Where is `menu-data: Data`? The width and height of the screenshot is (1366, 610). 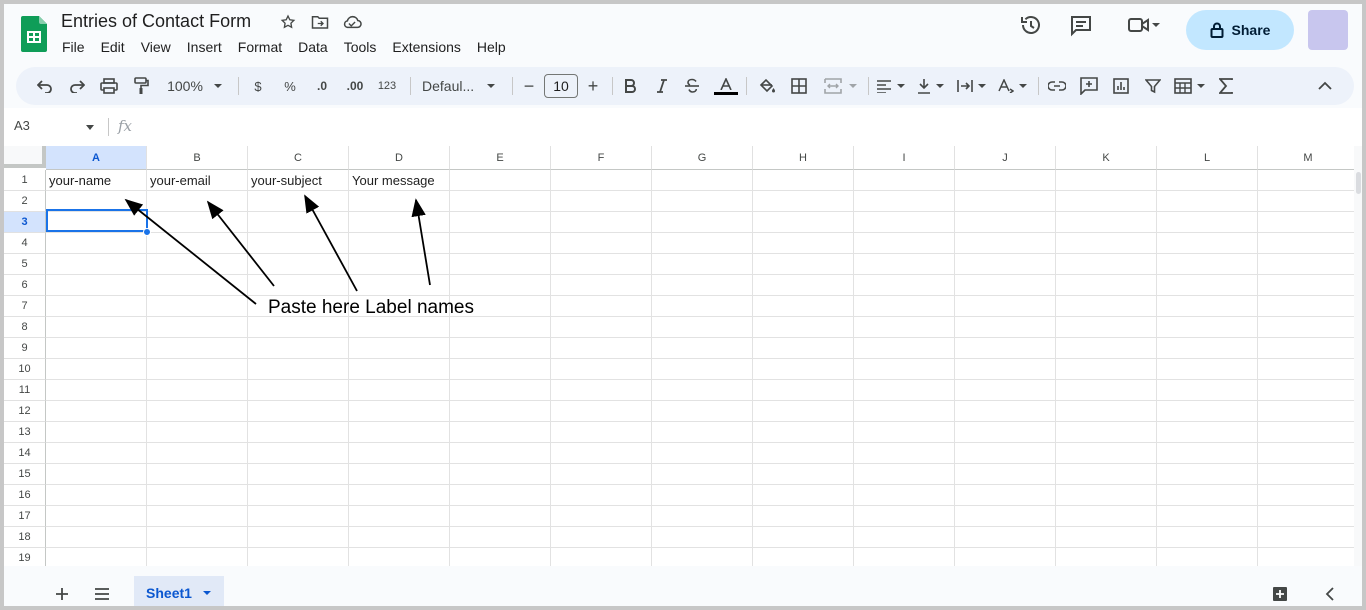 menu-data: Data is located at coordinates (313, 47).